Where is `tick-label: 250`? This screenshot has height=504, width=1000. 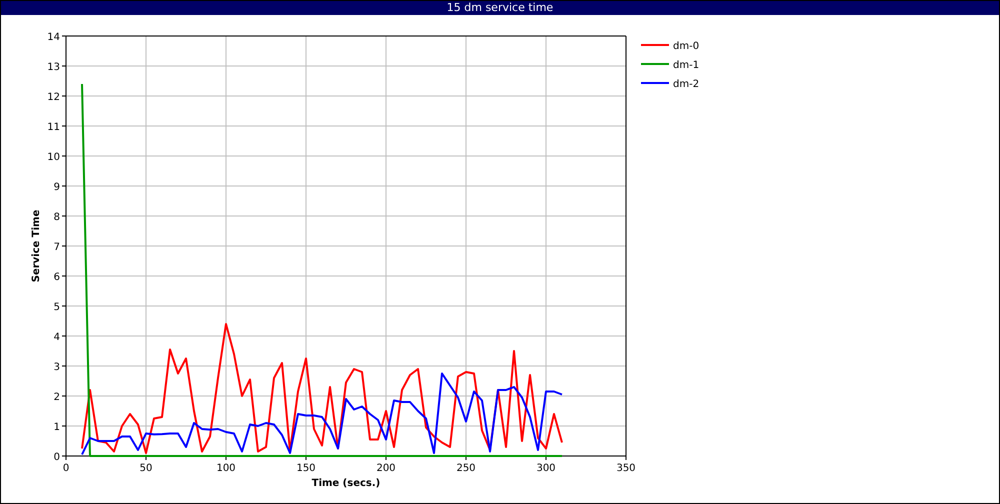 tick-label: 250 is located at coordinates (466, 468).